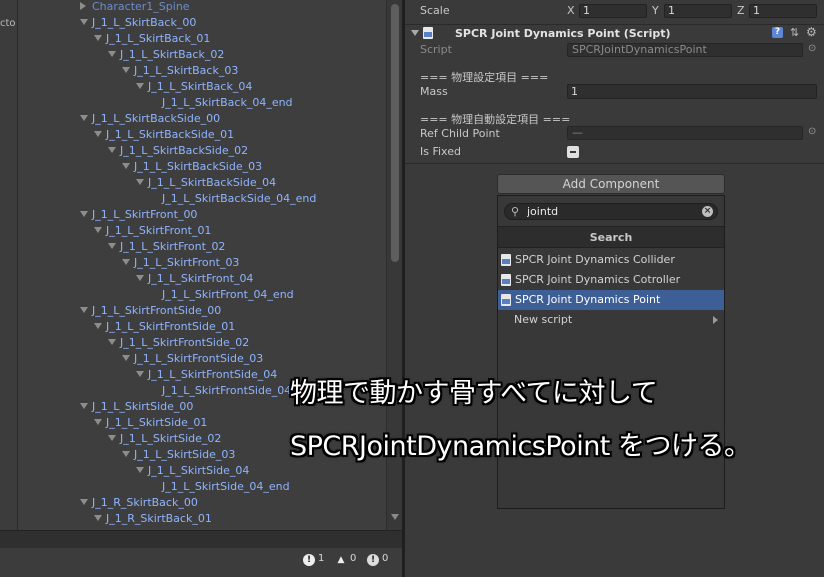 Image resolution: width=824 pixels, height=577 pixels. Describe the element at coordinates (794, 32) in the screenshot. I see `preset-icon: ⇅` at that location.